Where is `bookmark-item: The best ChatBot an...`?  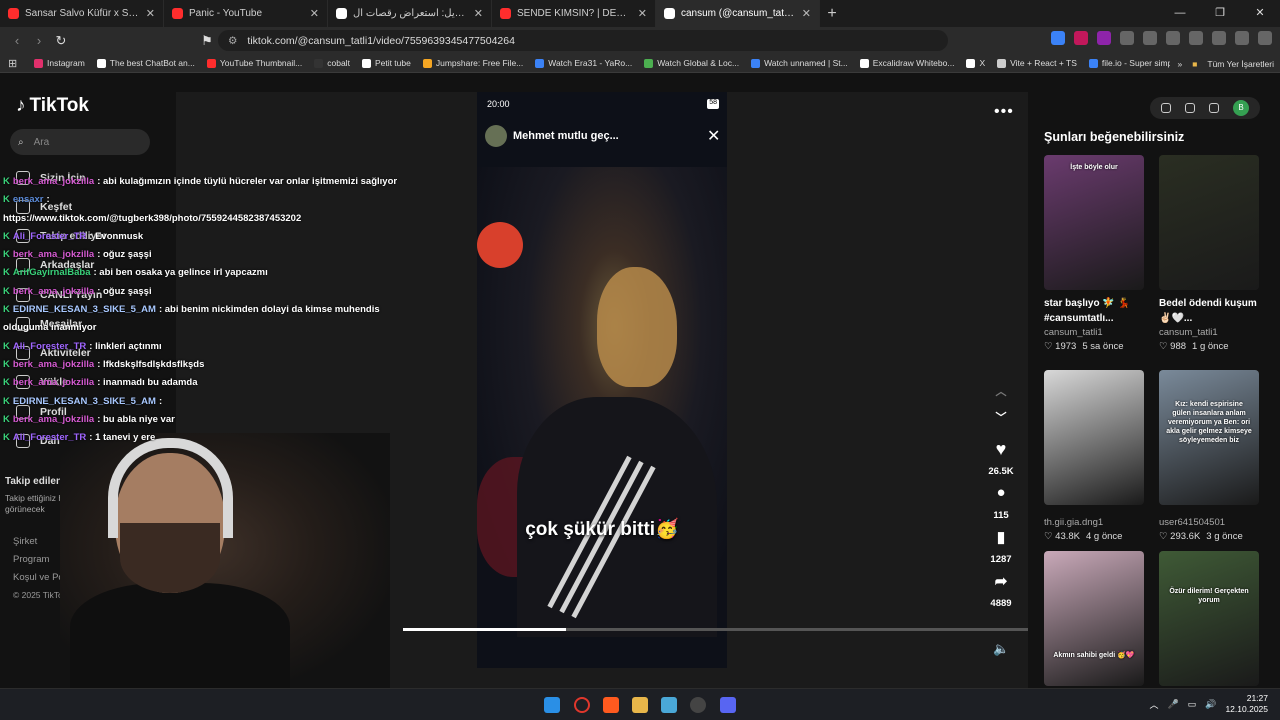 bookmark-item: The best ChatBot an... is located at coordinates (145, 63).